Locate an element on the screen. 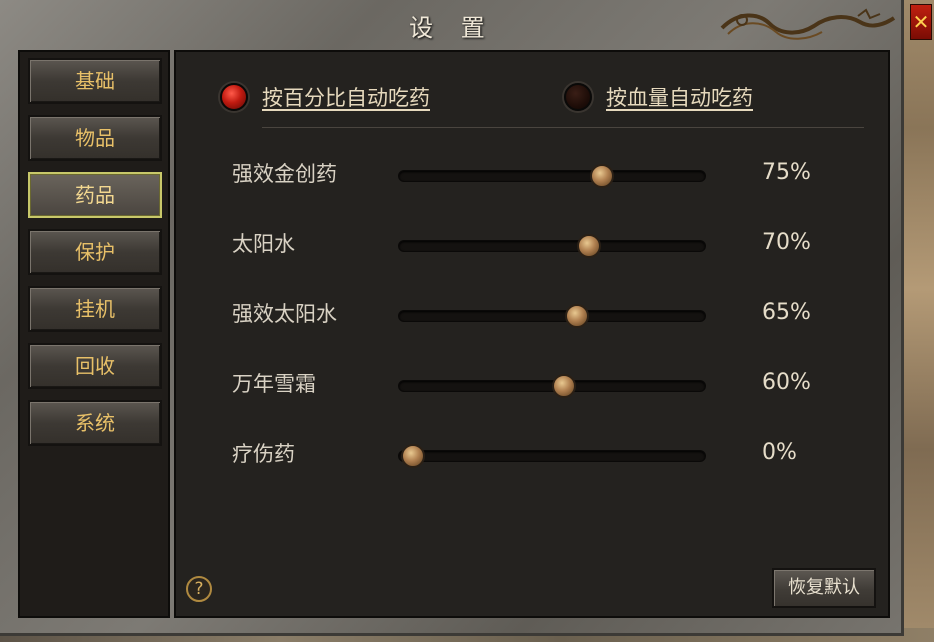 Image resolution: width=934 pixels, height=642 pixels. tab-system: 系统 is located at coordinates (95, 423).